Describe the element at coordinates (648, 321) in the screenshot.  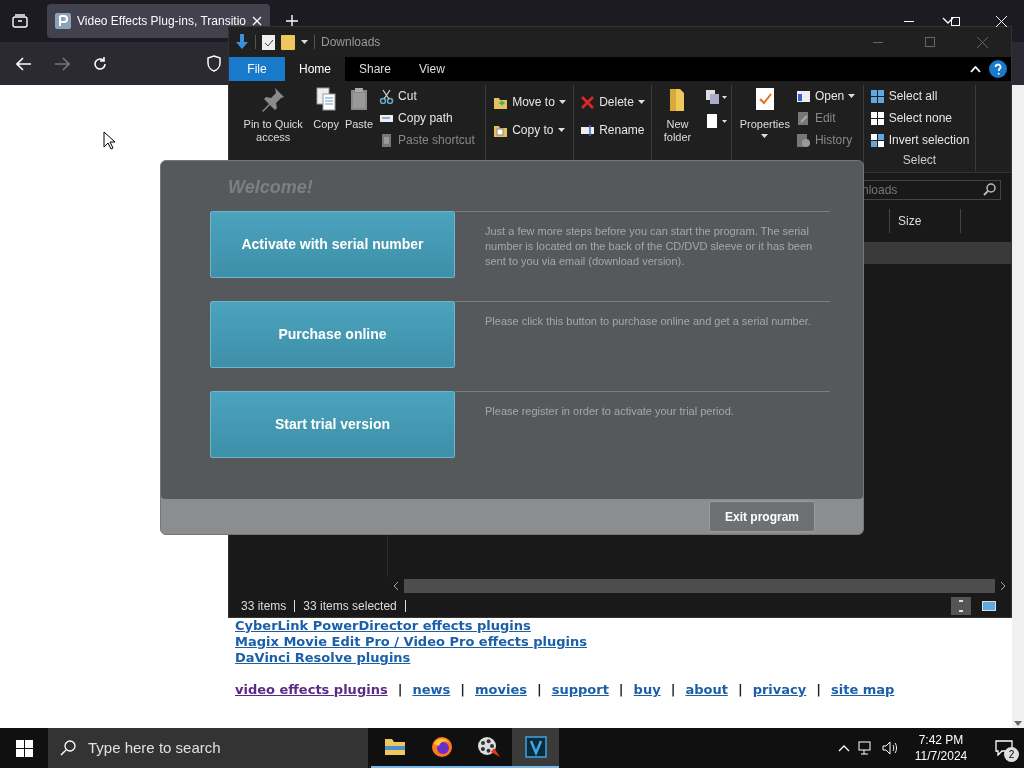
I see `option-description: Please click this button to purchase online and get a serial number.` at that location.